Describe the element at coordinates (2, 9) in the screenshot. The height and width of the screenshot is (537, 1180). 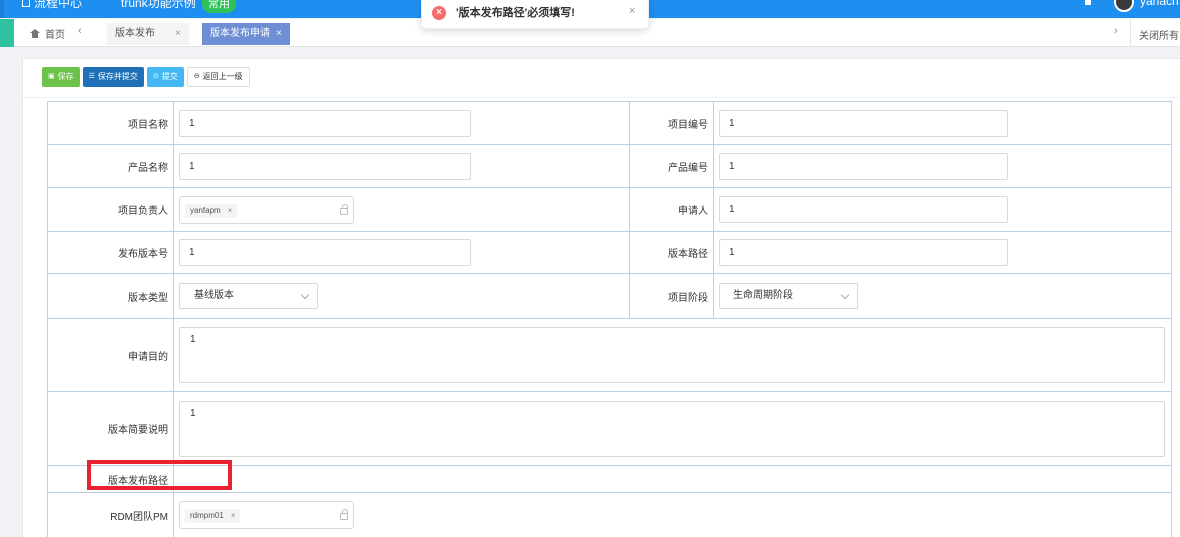
I see `navbar-edge` at that location.